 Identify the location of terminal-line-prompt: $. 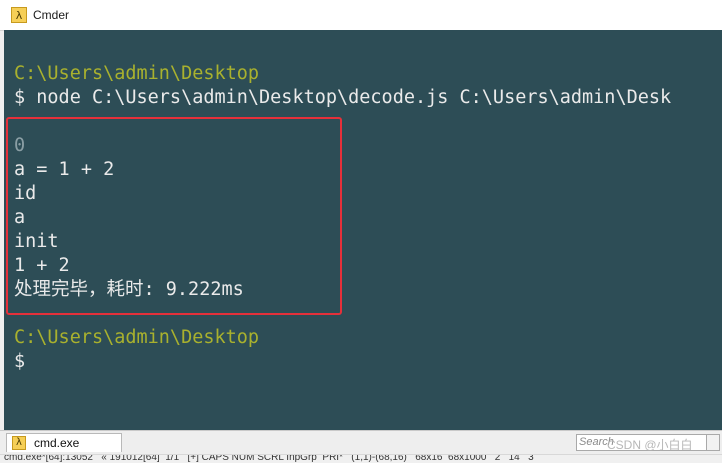
(20, 361).